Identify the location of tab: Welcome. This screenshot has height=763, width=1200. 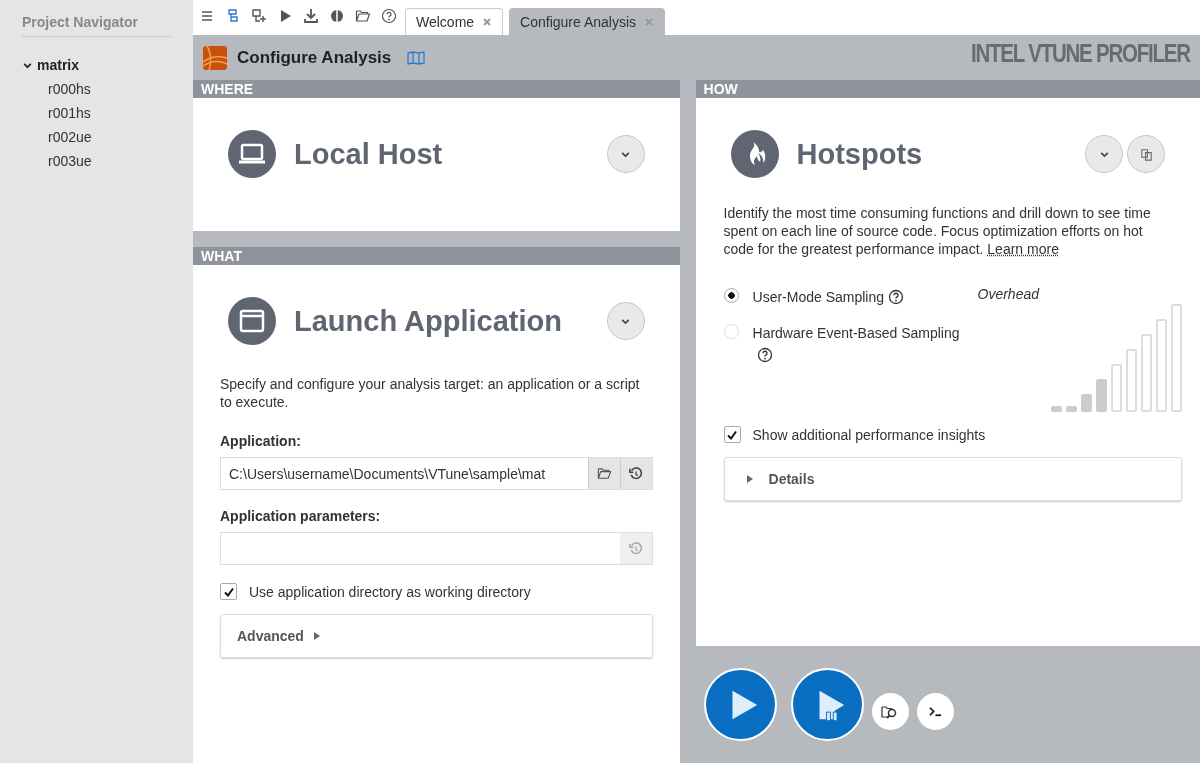
(454, 21).